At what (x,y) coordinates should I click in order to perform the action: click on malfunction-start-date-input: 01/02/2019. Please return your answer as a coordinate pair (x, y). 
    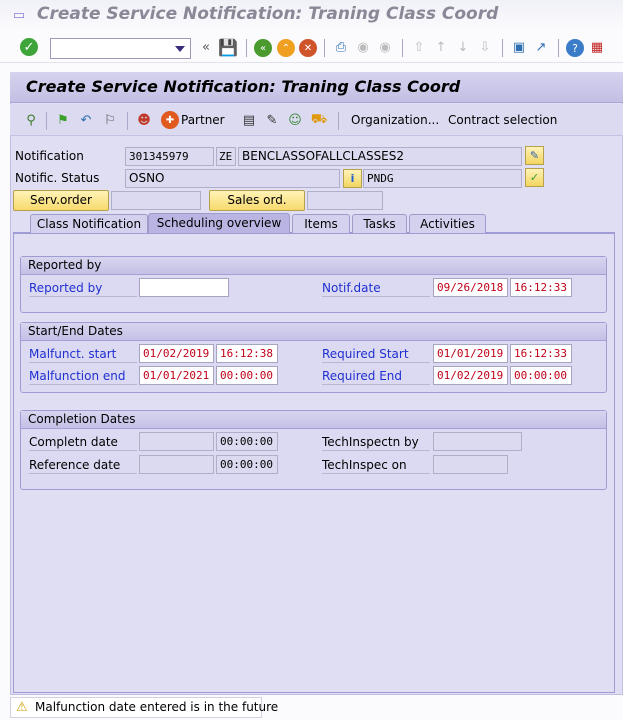
    Looking at the image, I should click on (176, 353).